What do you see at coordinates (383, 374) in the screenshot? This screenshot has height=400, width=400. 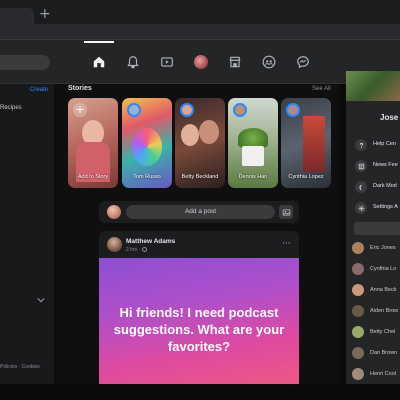 I see `contact-name: Henri Cool` at bounding box center [383, 374].